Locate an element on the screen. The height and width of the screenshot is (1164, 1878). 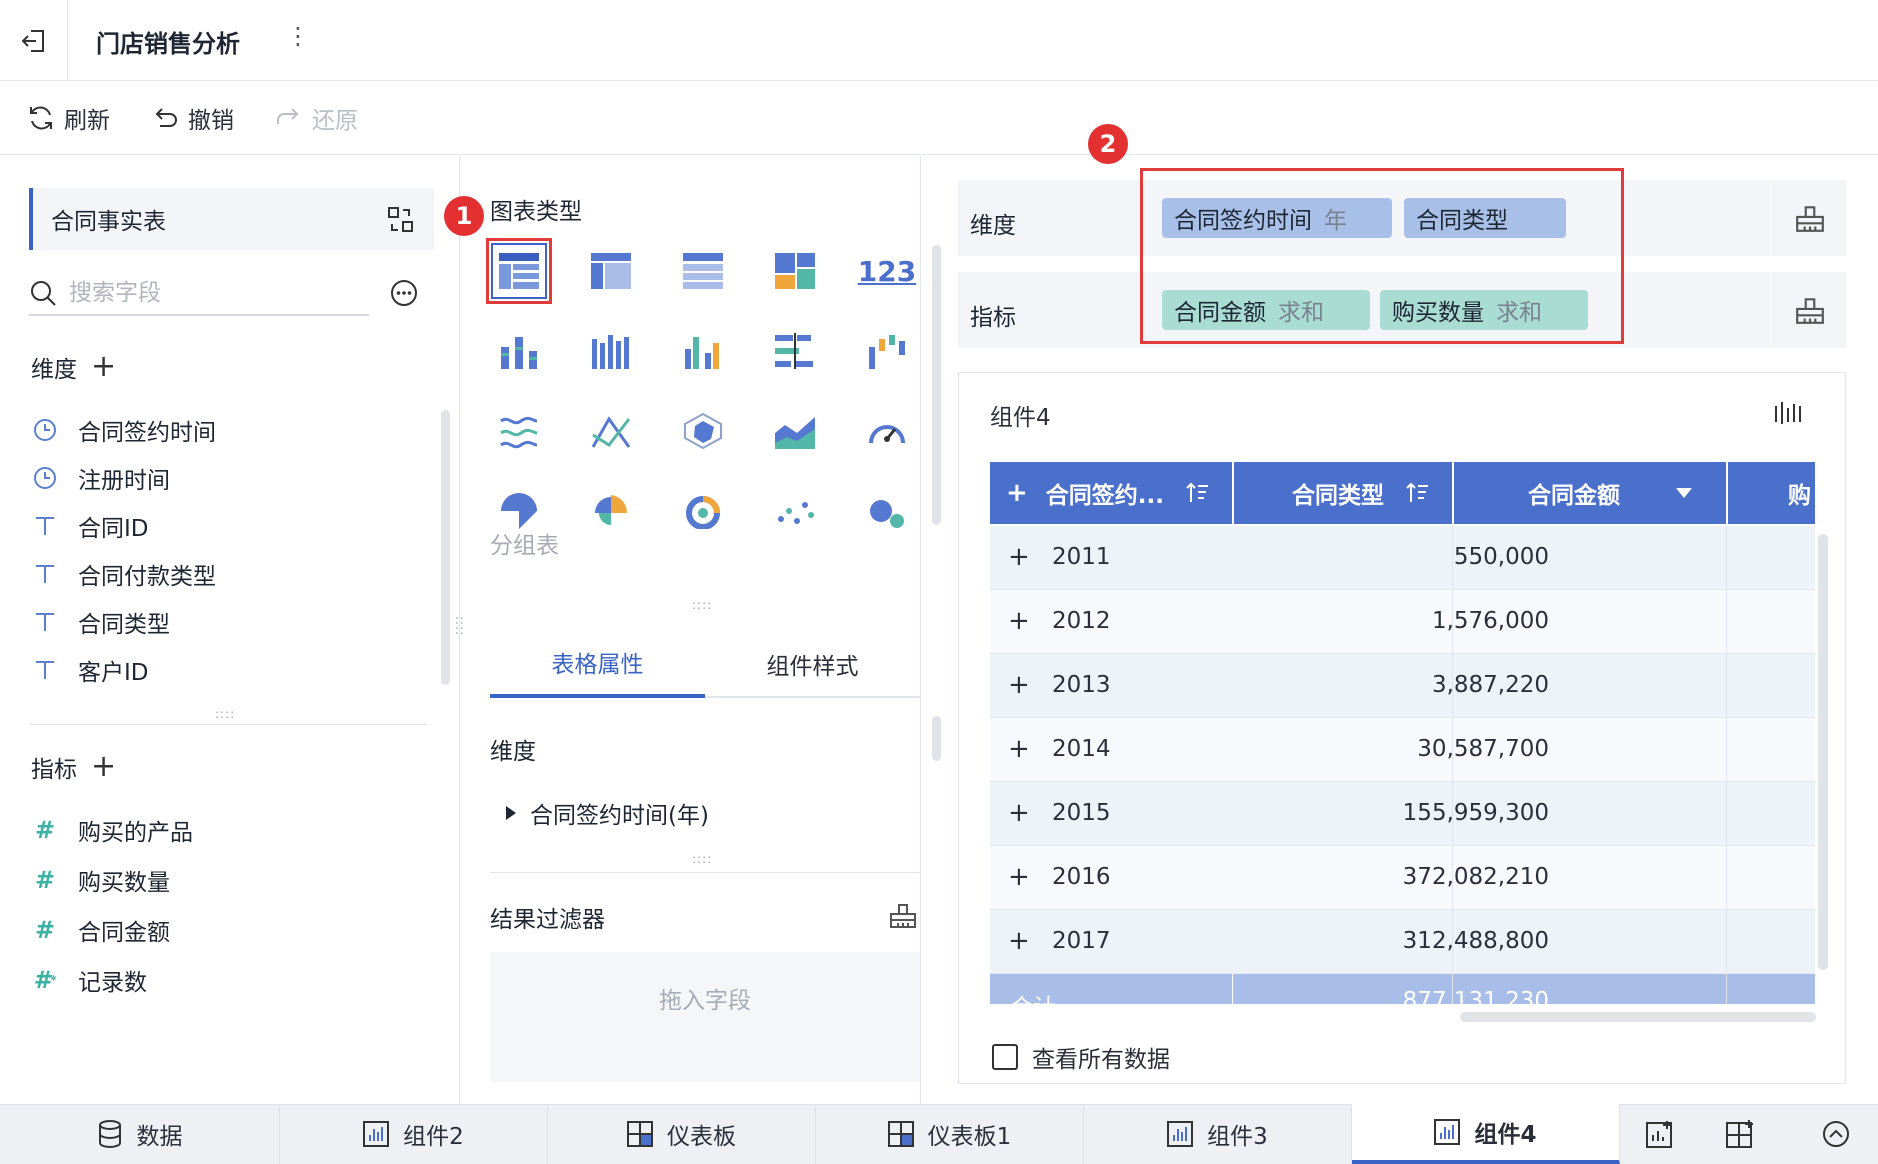
measure-clear-brush-icon is located at coordinates (1810, 310).